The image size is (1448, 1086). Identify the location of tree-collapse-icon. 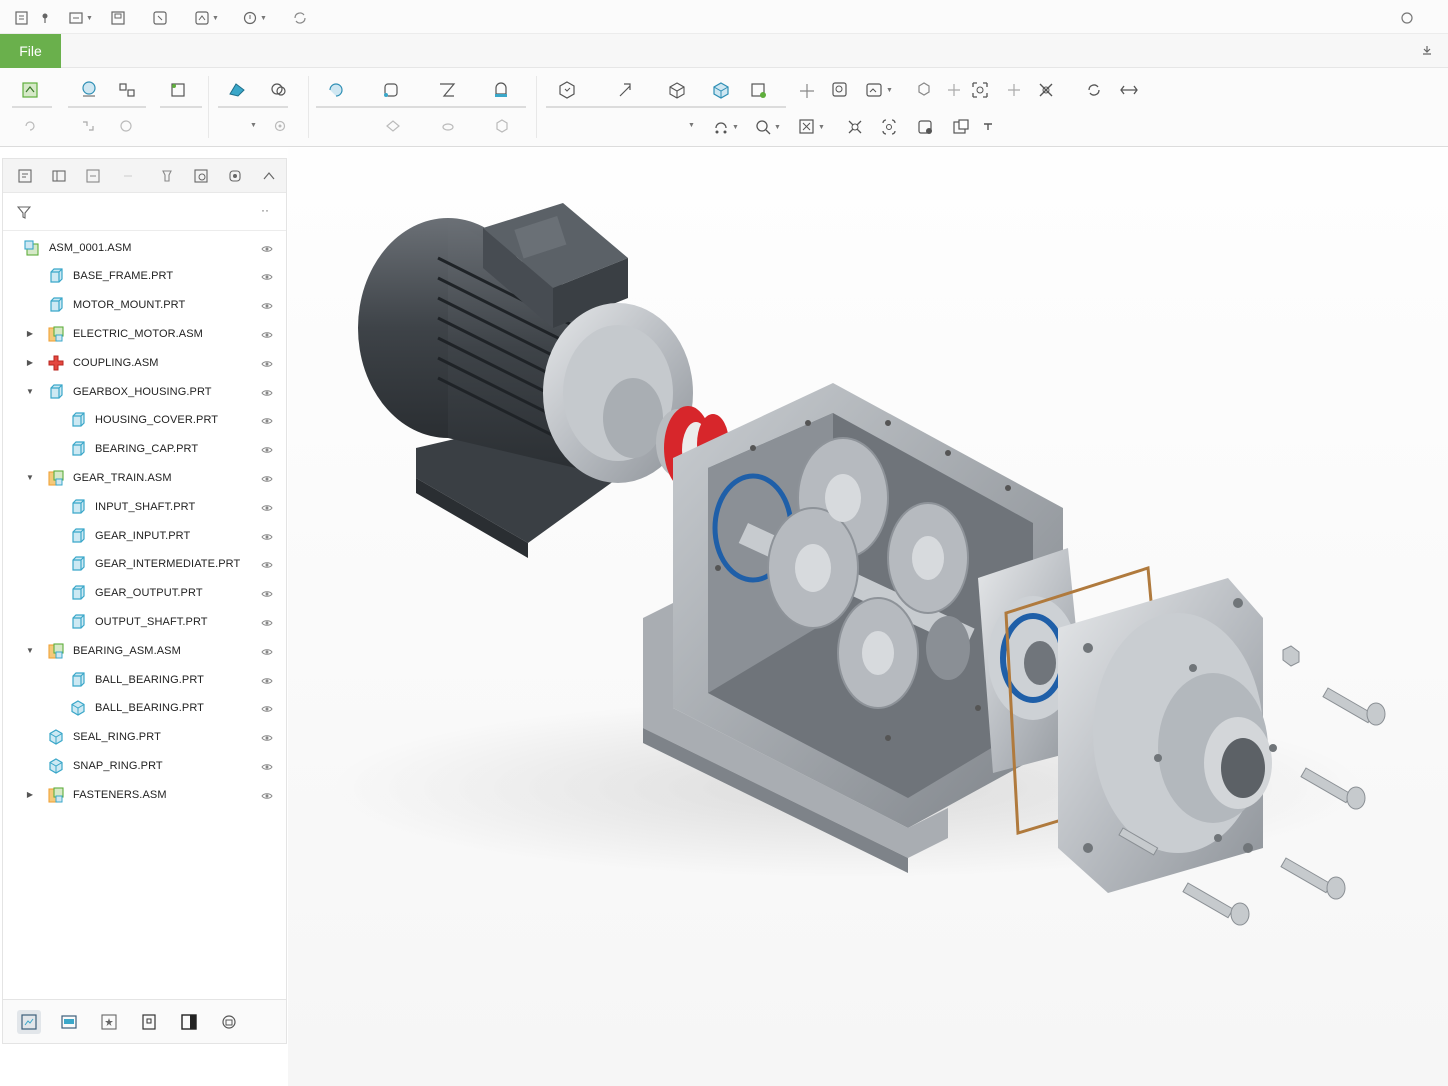
(269, 178).